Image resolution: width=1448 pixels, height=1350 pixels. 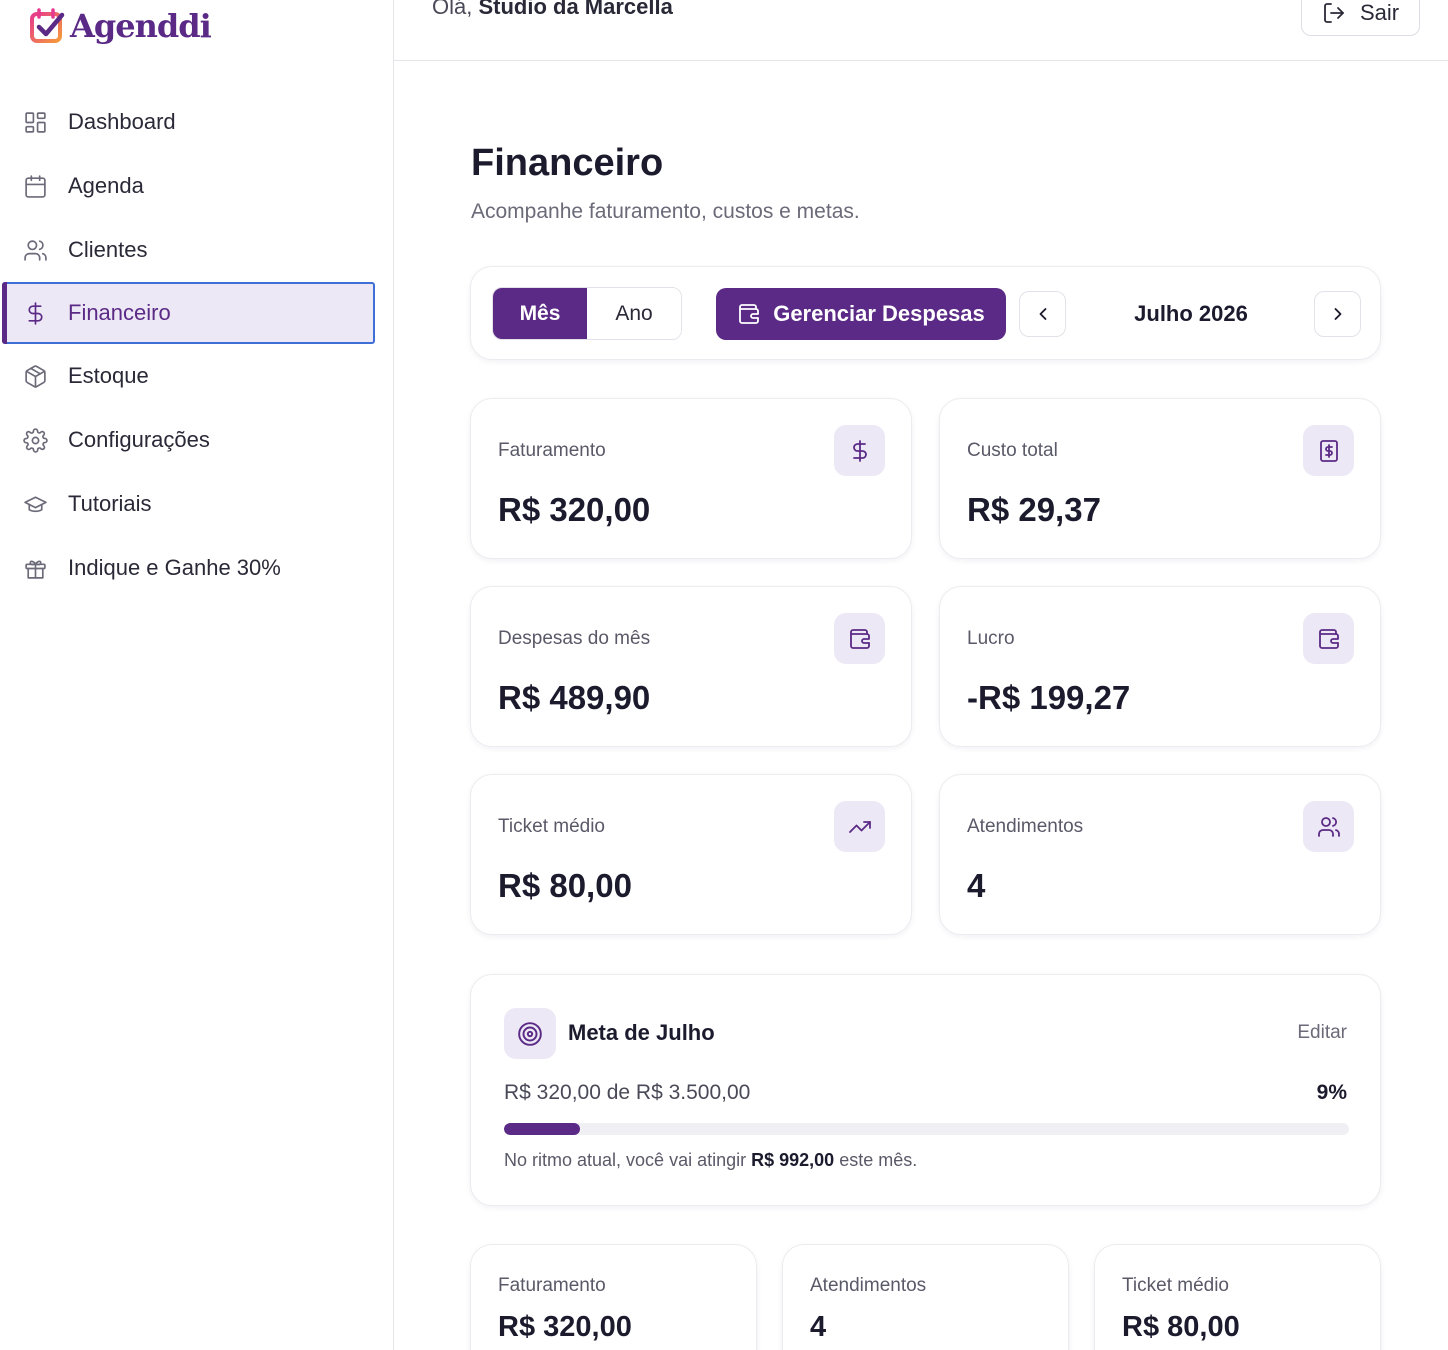 What do you see at coordinates (108, 375) in the screenshot?
I see `sidebar-item-label: Estoque` at bounding box center [108, 375].